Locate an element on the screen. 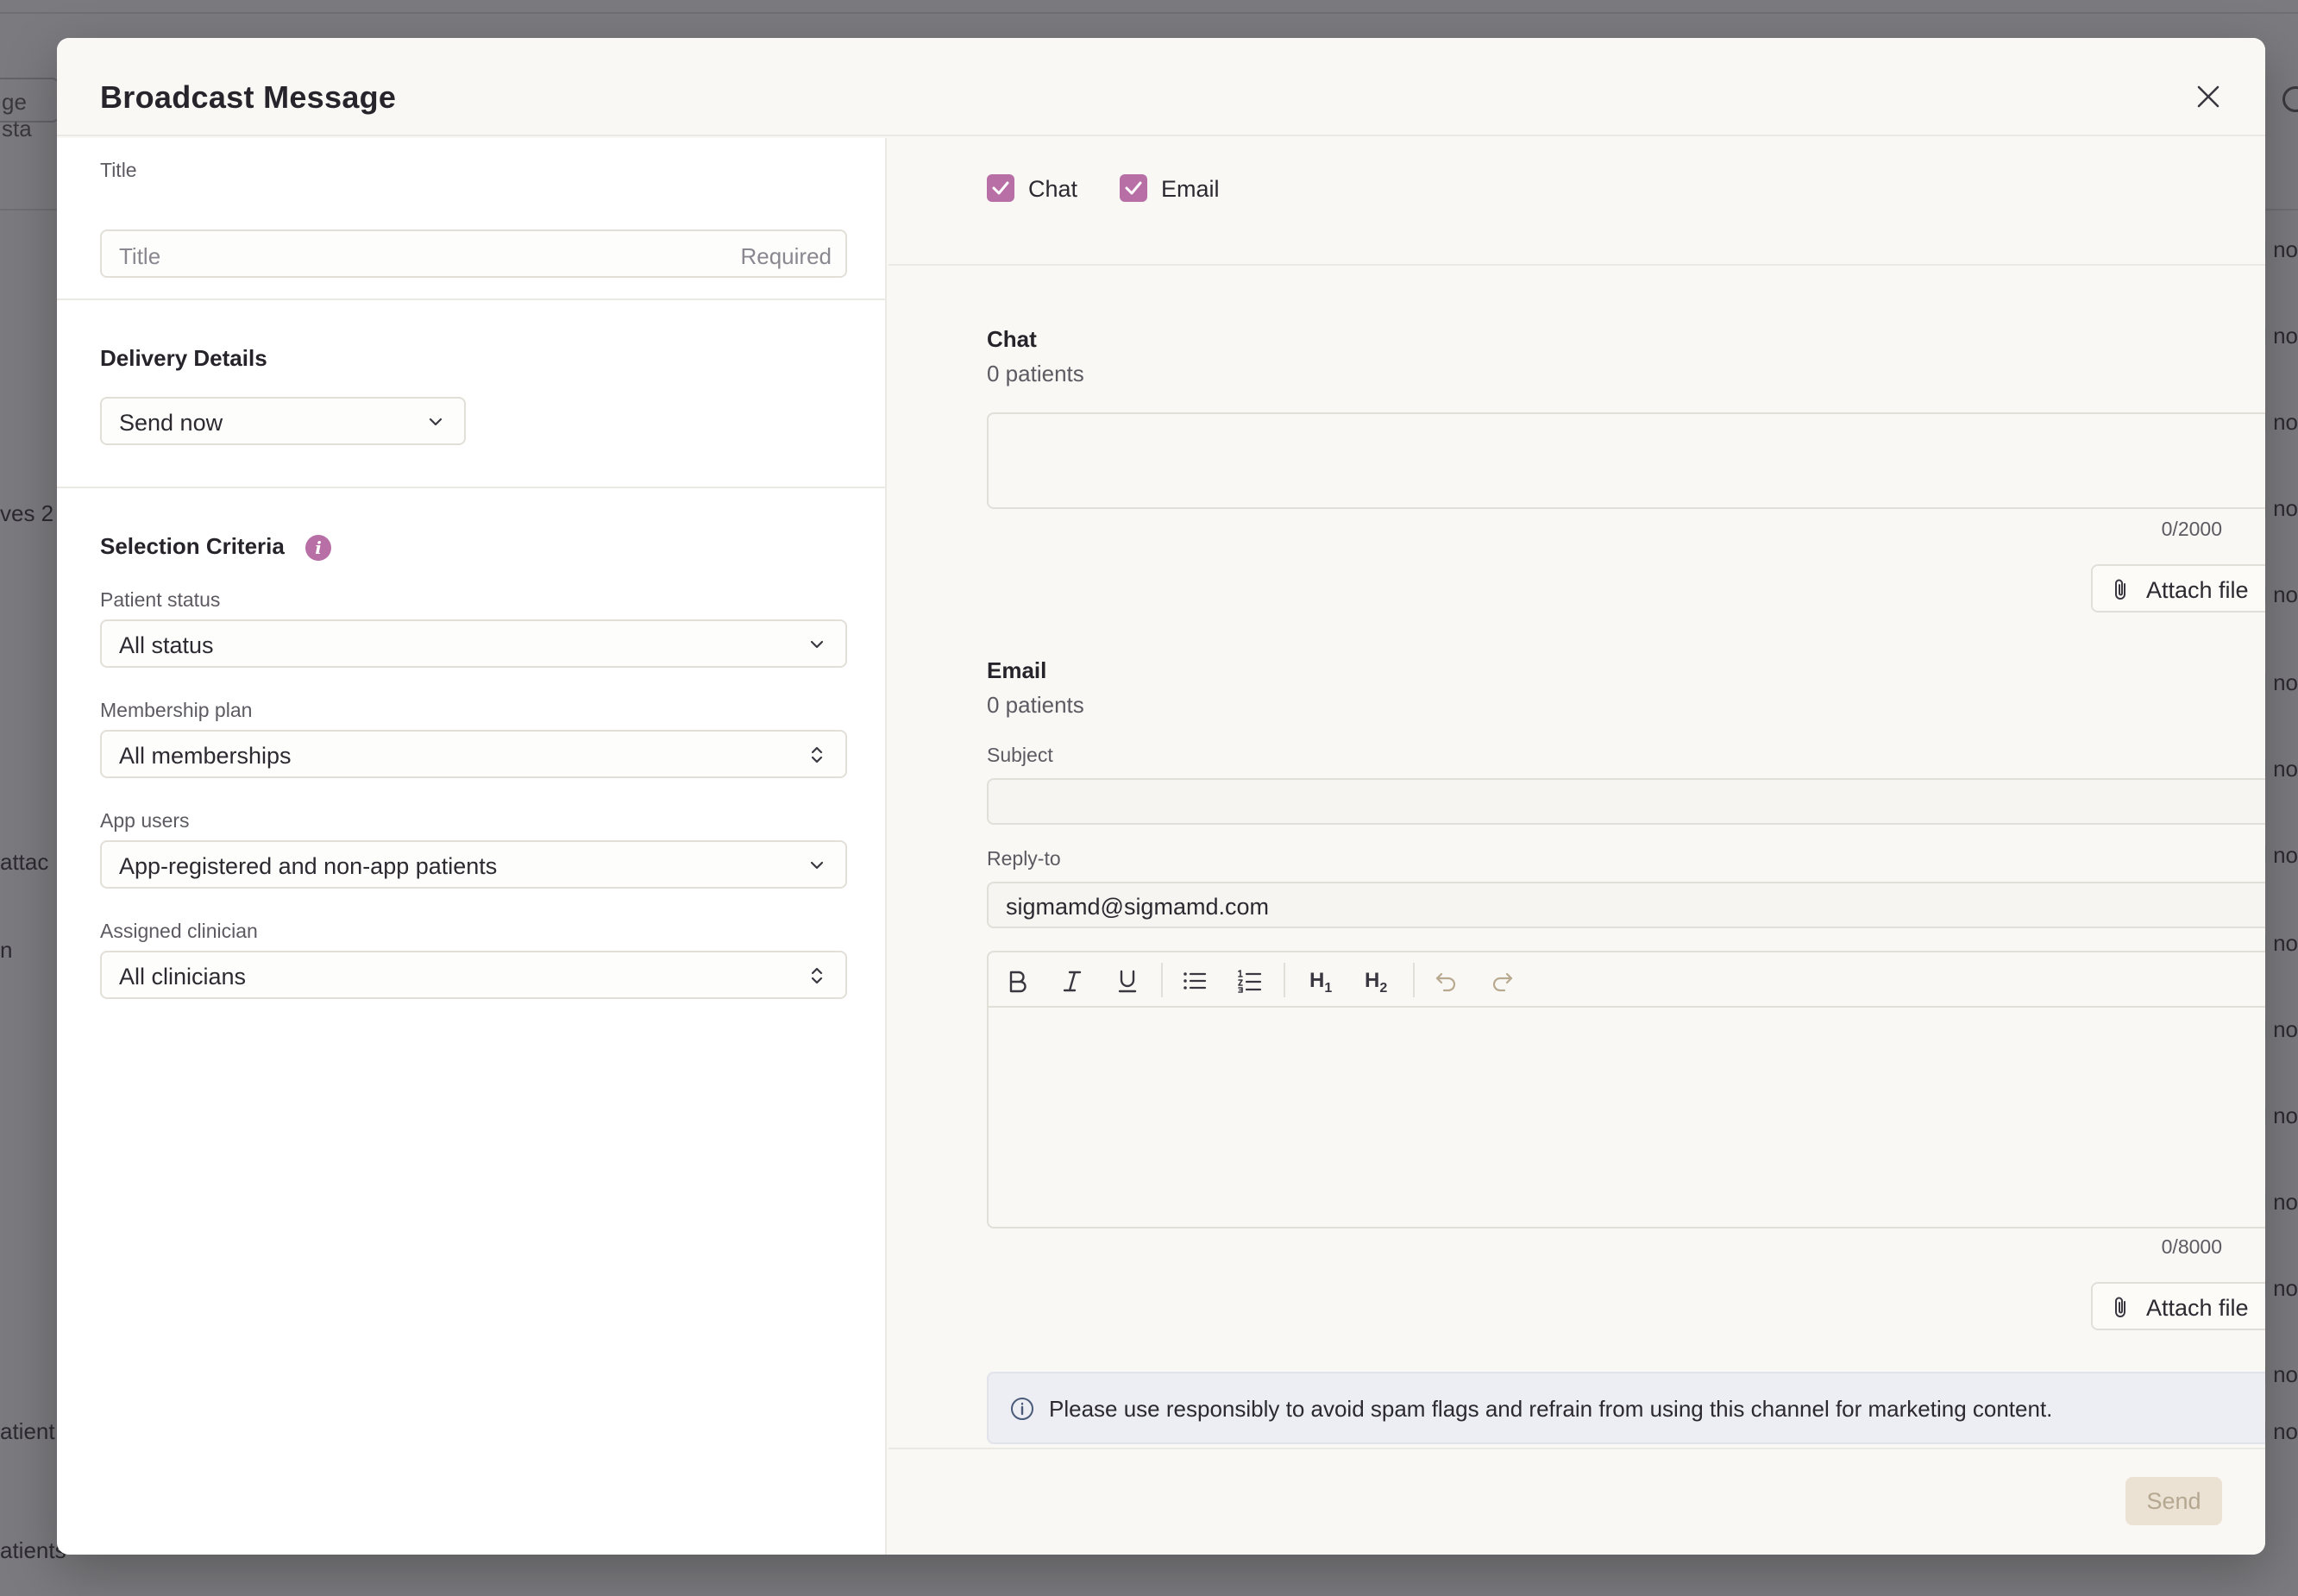 The image size is (2298, 1596). bullet-list-button is located at coordinates (1194, 981).